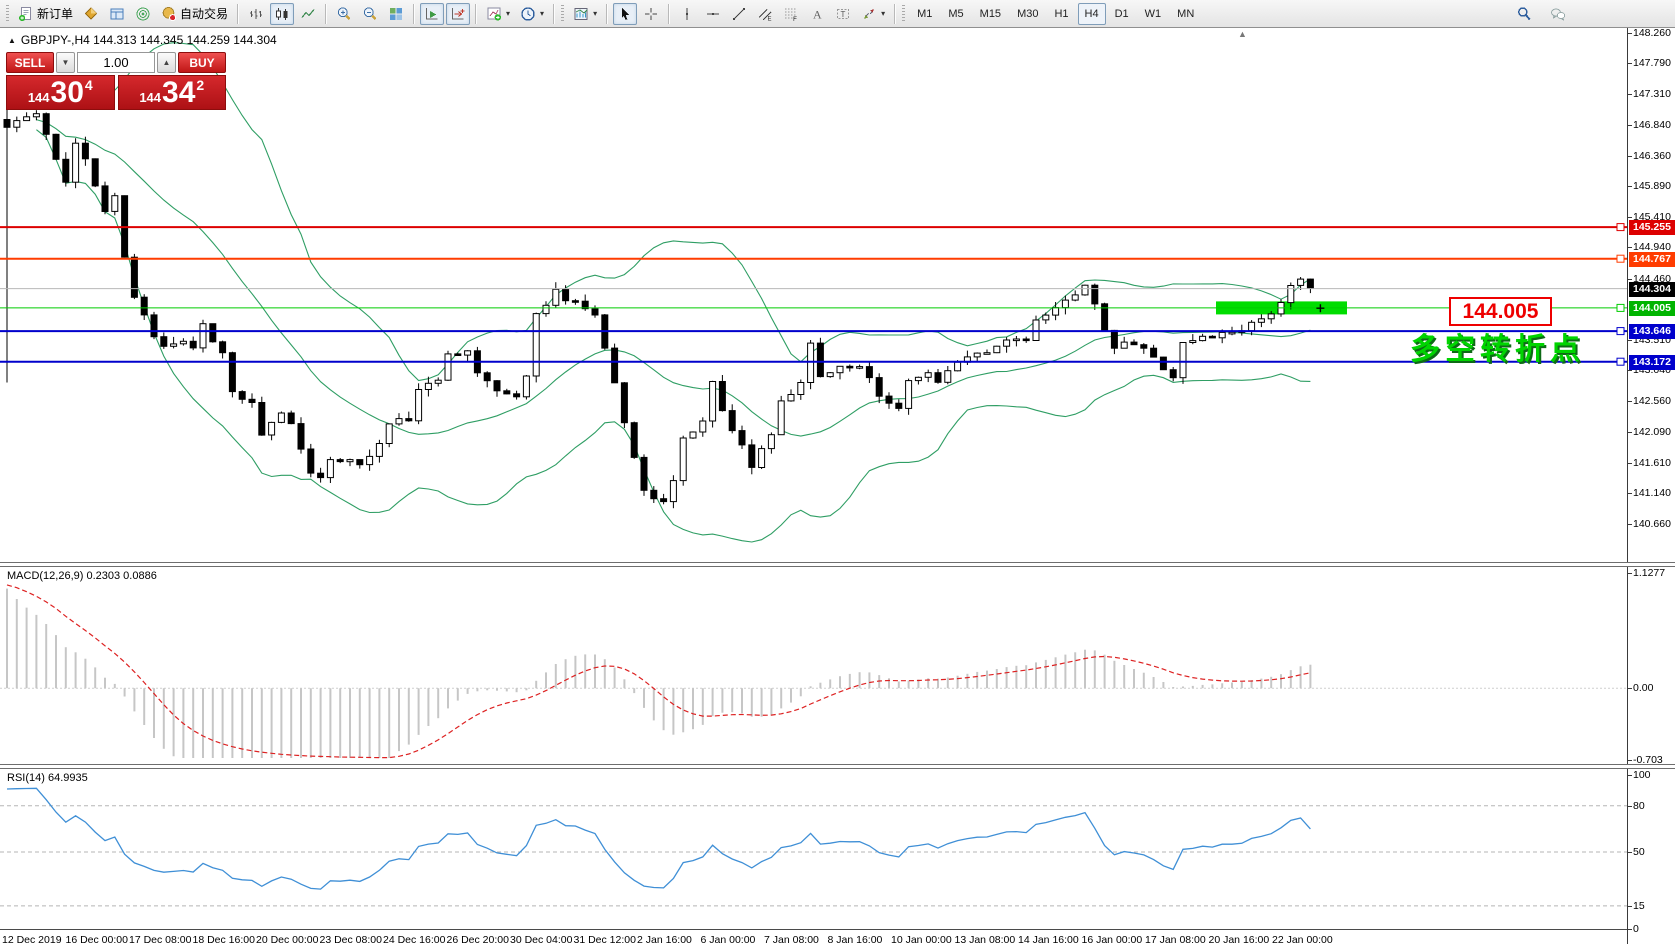 Image resolution: width=1675 pixels, height=949 pixels. Describe the element at coordinates (116, 62) in the screenshot. I see `volume-input` at that location.